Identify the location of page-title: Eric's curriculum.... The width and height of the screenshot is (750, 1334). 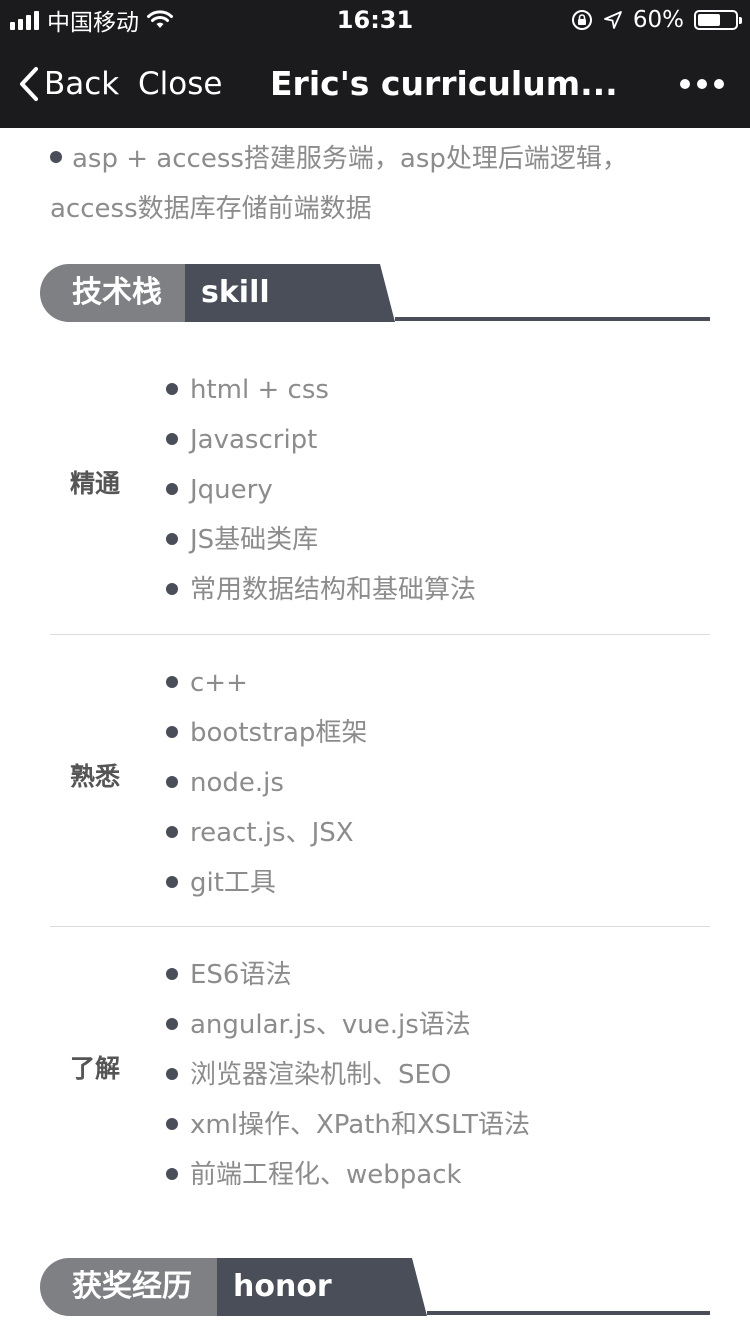
(444, 83).